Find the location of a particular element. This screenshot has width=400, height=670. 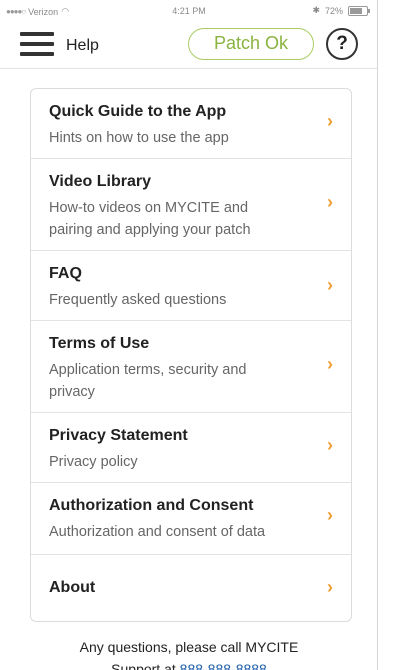

menu-item-title: Authorization and Consent is located at coordinates (151, 505).